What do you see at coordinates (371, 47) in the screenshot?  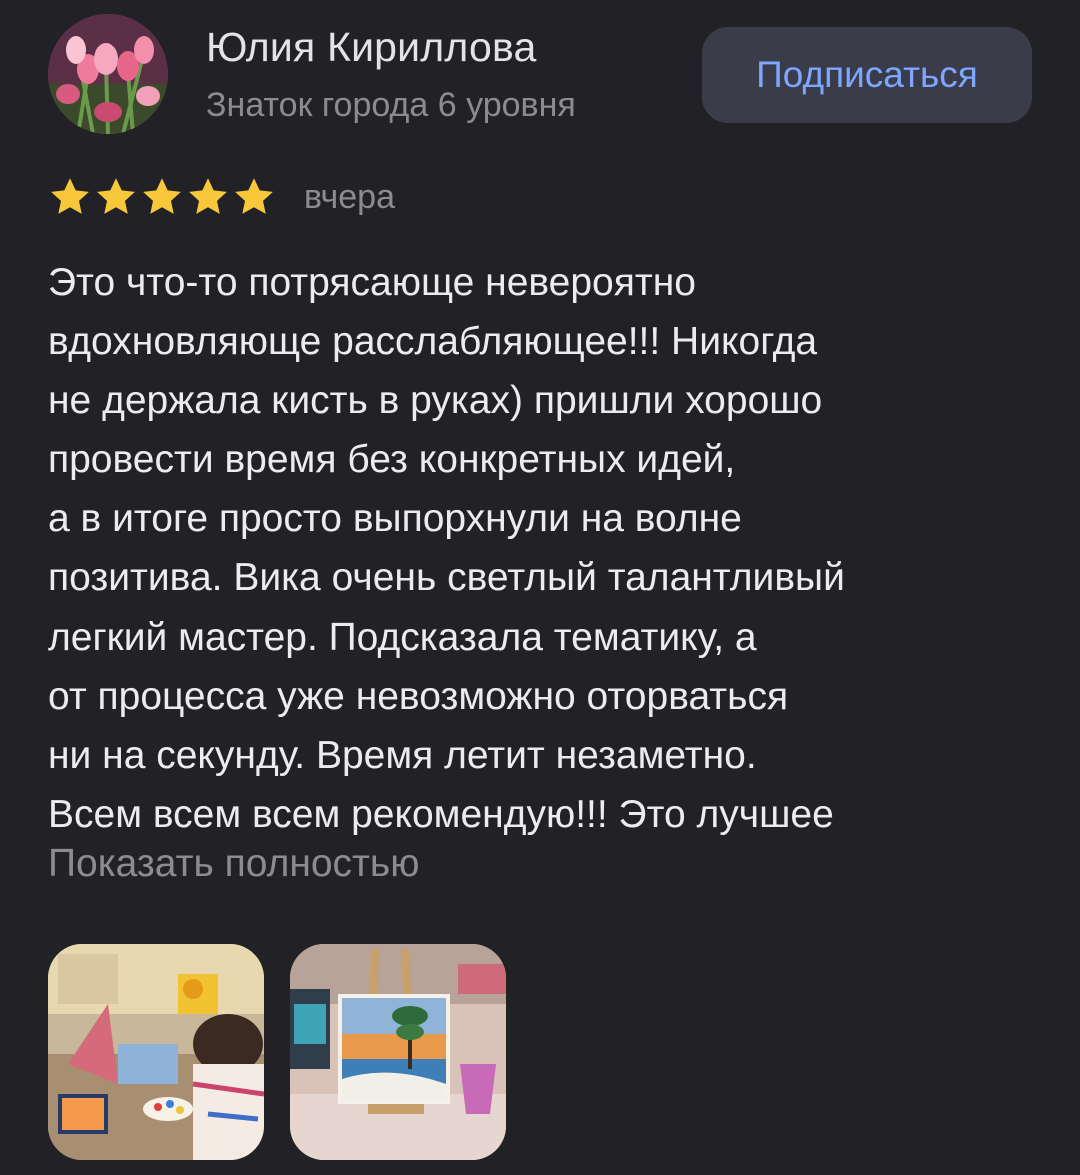 I see `author-name: Юлия Кириллова` at bounding box center [371, 47].